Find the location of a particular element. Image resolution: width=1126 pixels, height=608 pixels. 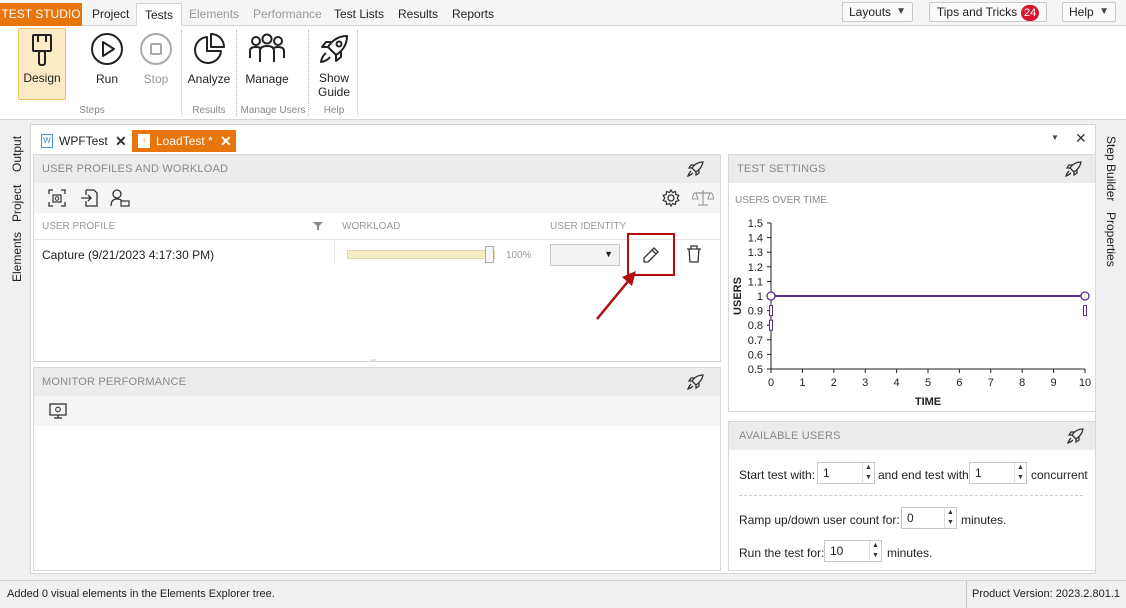

y-tick-label: 1.2 is located at coordinates (755, 268).